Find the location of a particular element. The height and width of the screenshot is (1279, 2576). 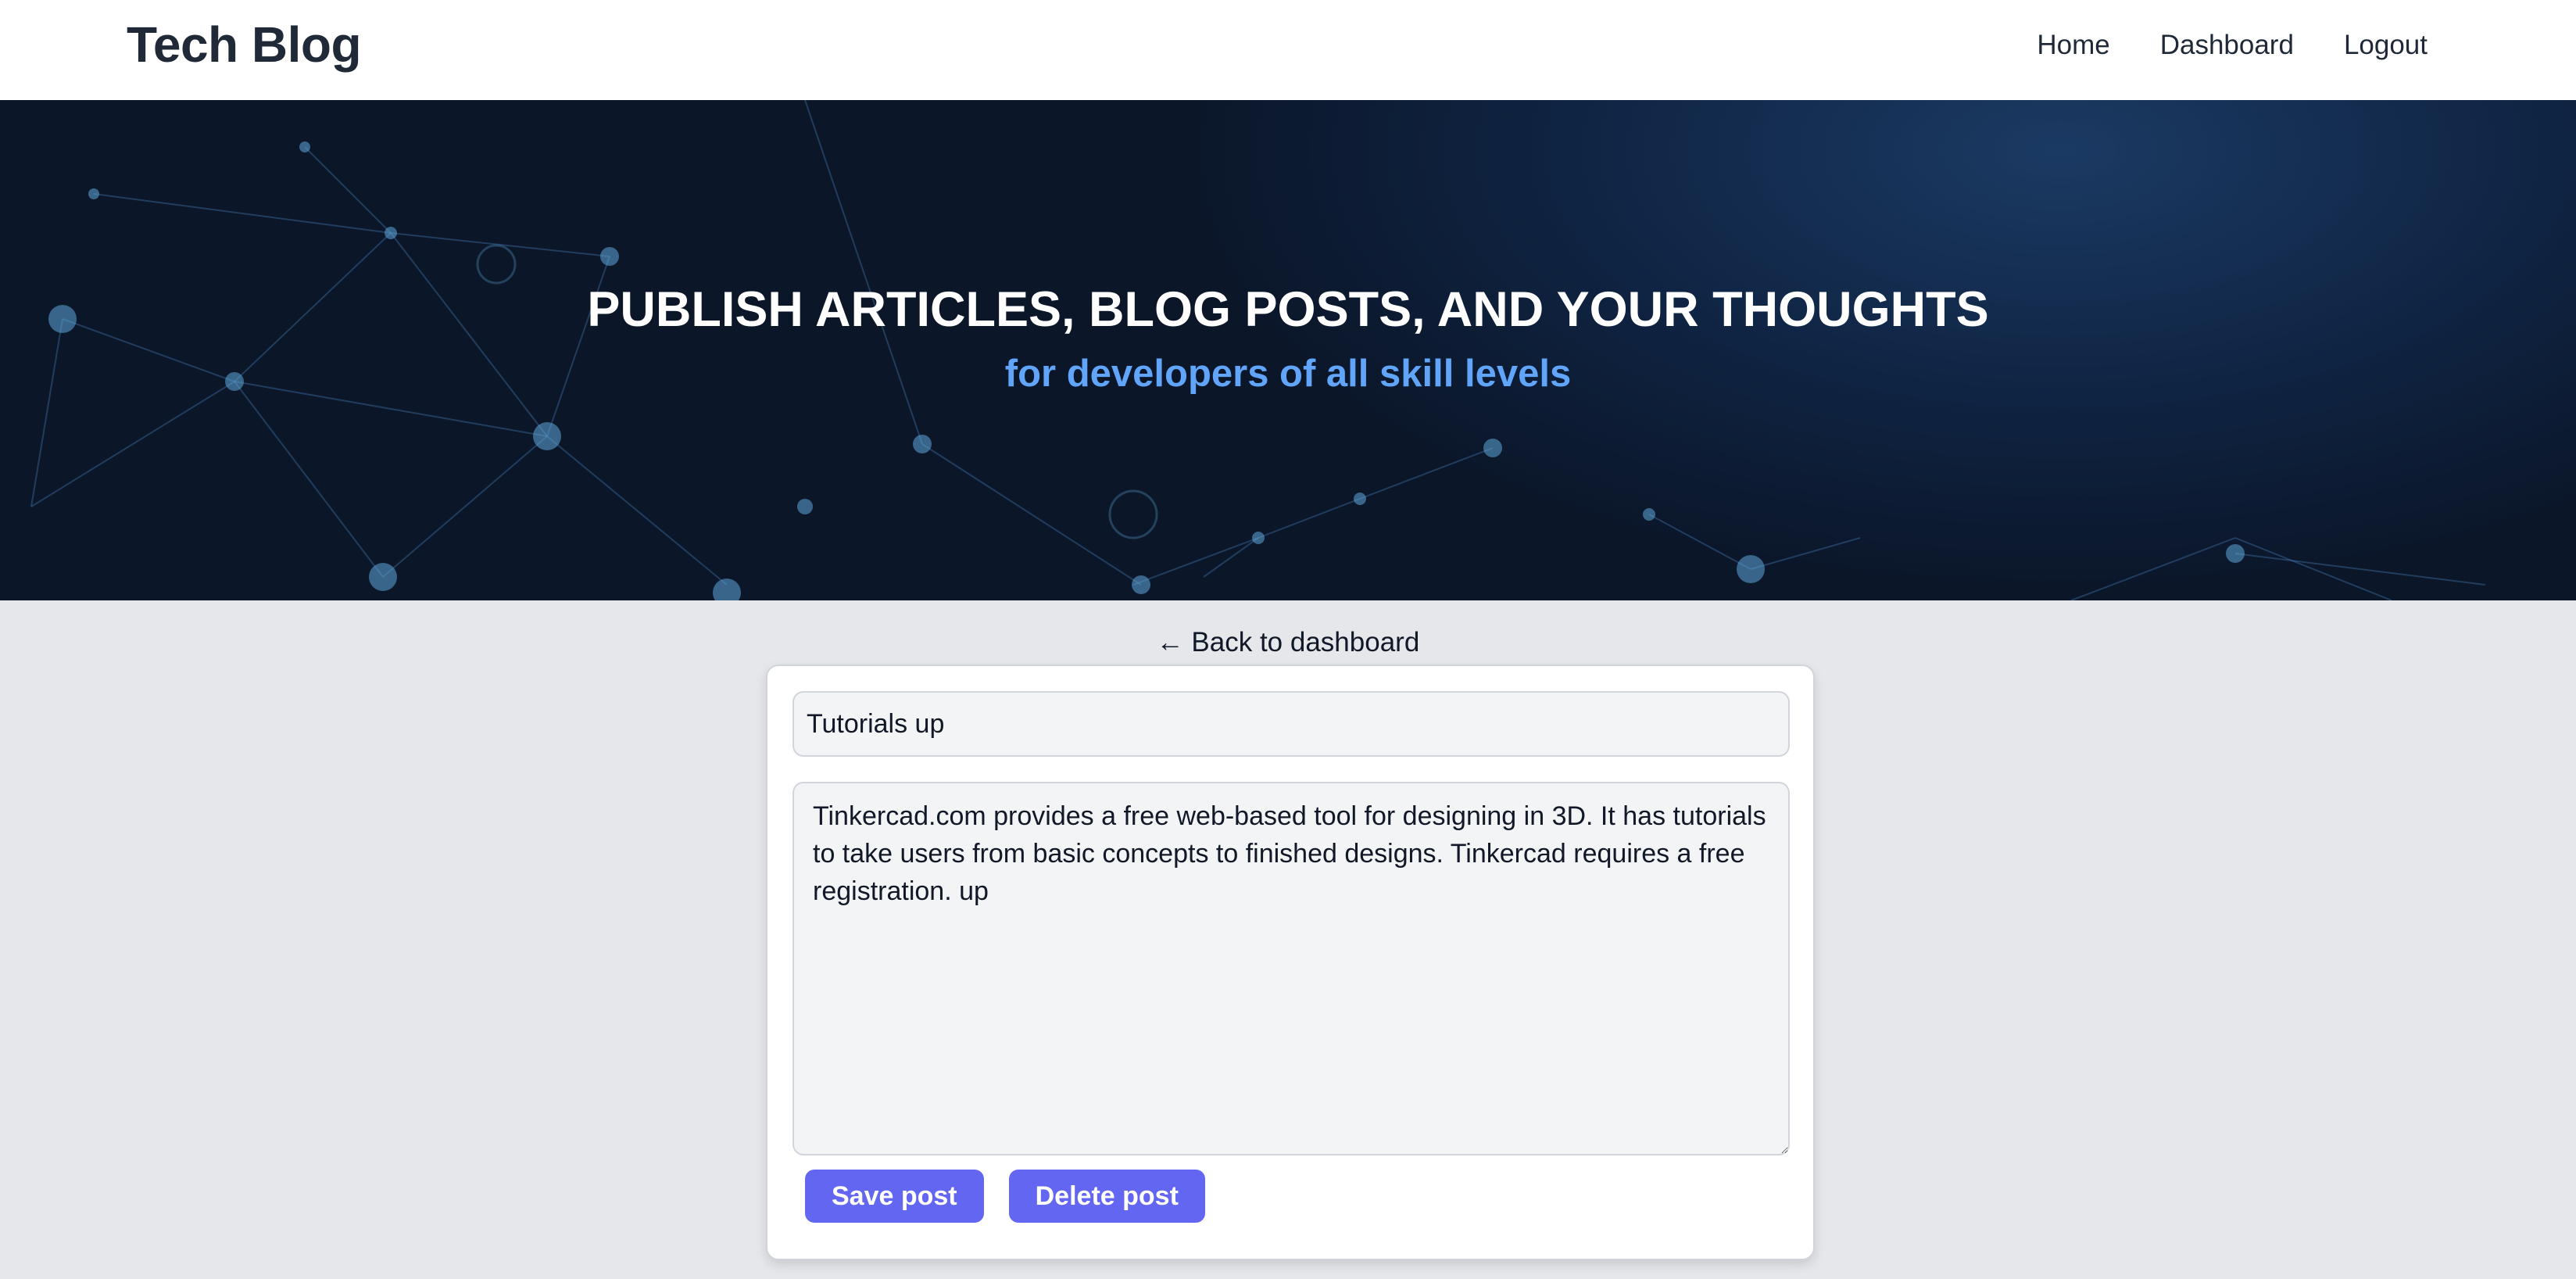

save-post-button: Save post is located at coordinates (894, 1196).